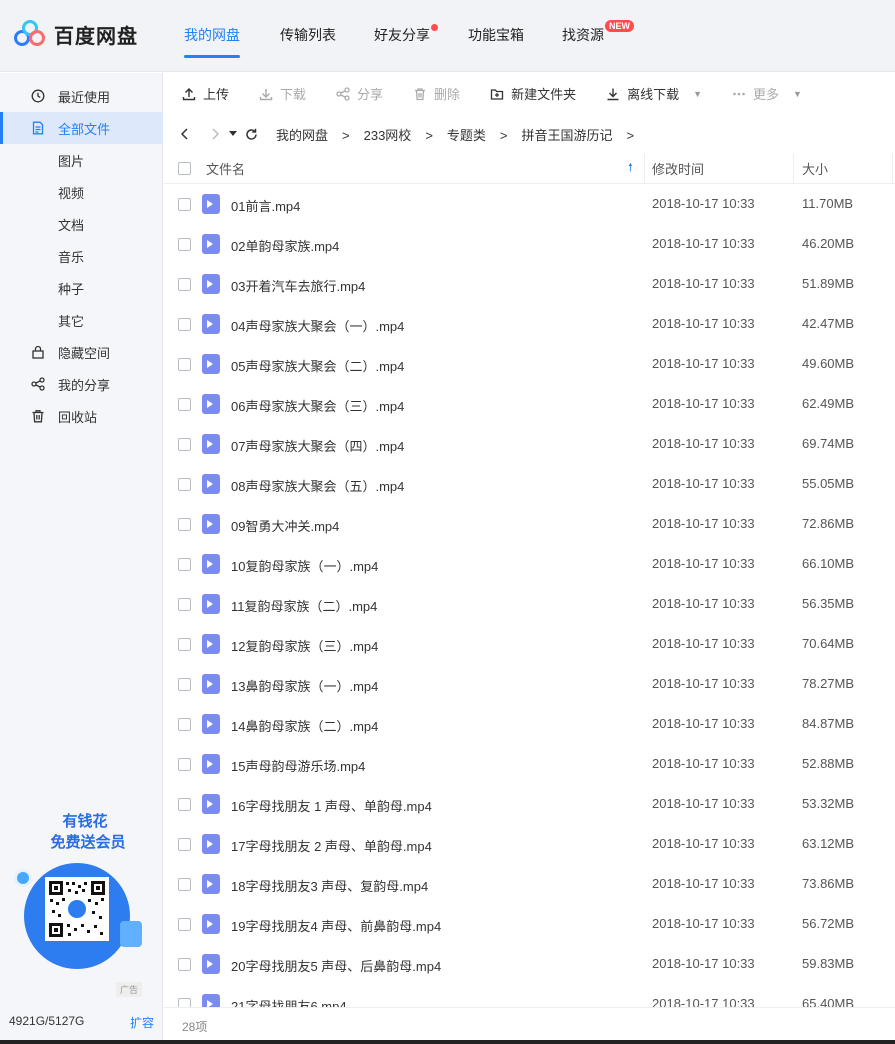 The height and width of the screenshot is (1044, 895). What do you see at coordinates (529, 244) in the screenshot?
I see `table-row: 02单韵母家族.mp4 2018-10-17 10:33 46.20MB` at bounding box center [529, 244].